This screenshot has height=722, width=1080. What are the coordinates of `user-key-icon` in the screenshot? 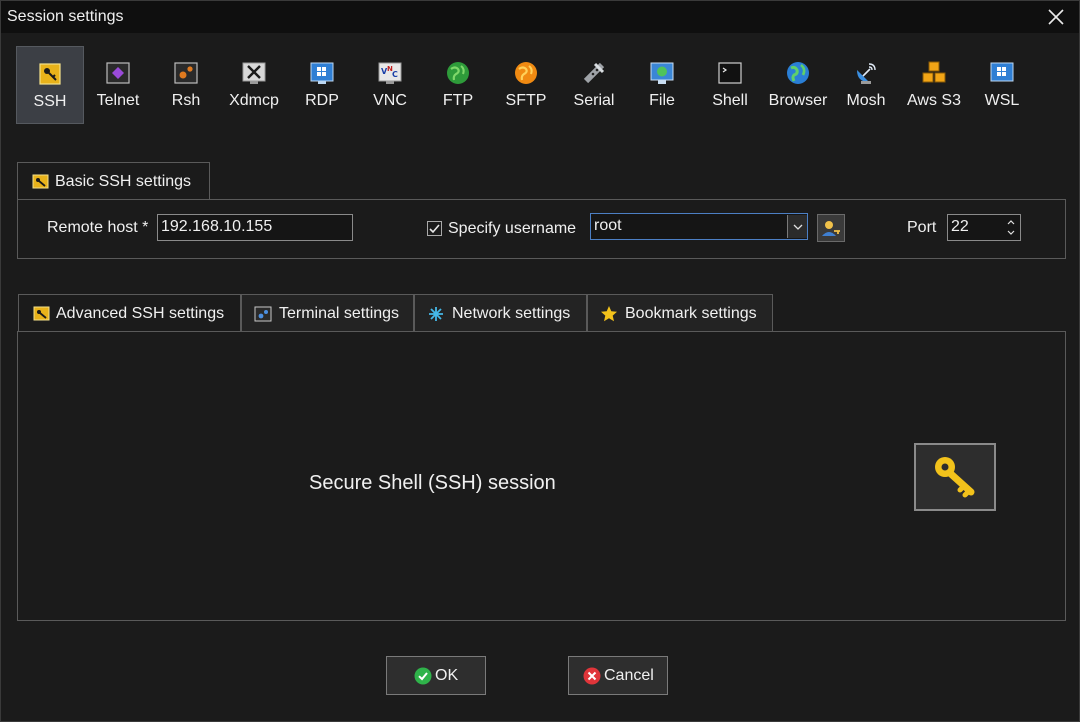 It's located at (831, 228).